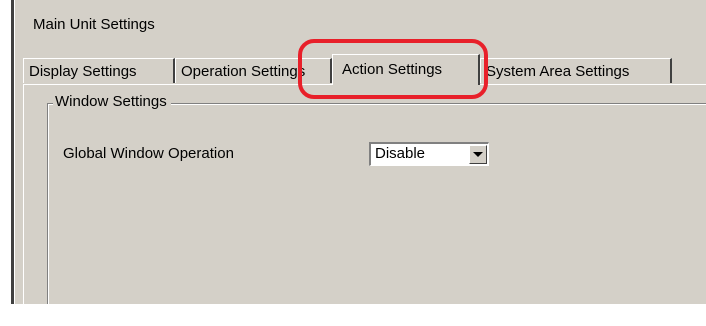  What do you see at coordinates (253, 70) in the screenshot?
I see `tab-operation-settings: Operation Settings` at bounding box center [253, 70].